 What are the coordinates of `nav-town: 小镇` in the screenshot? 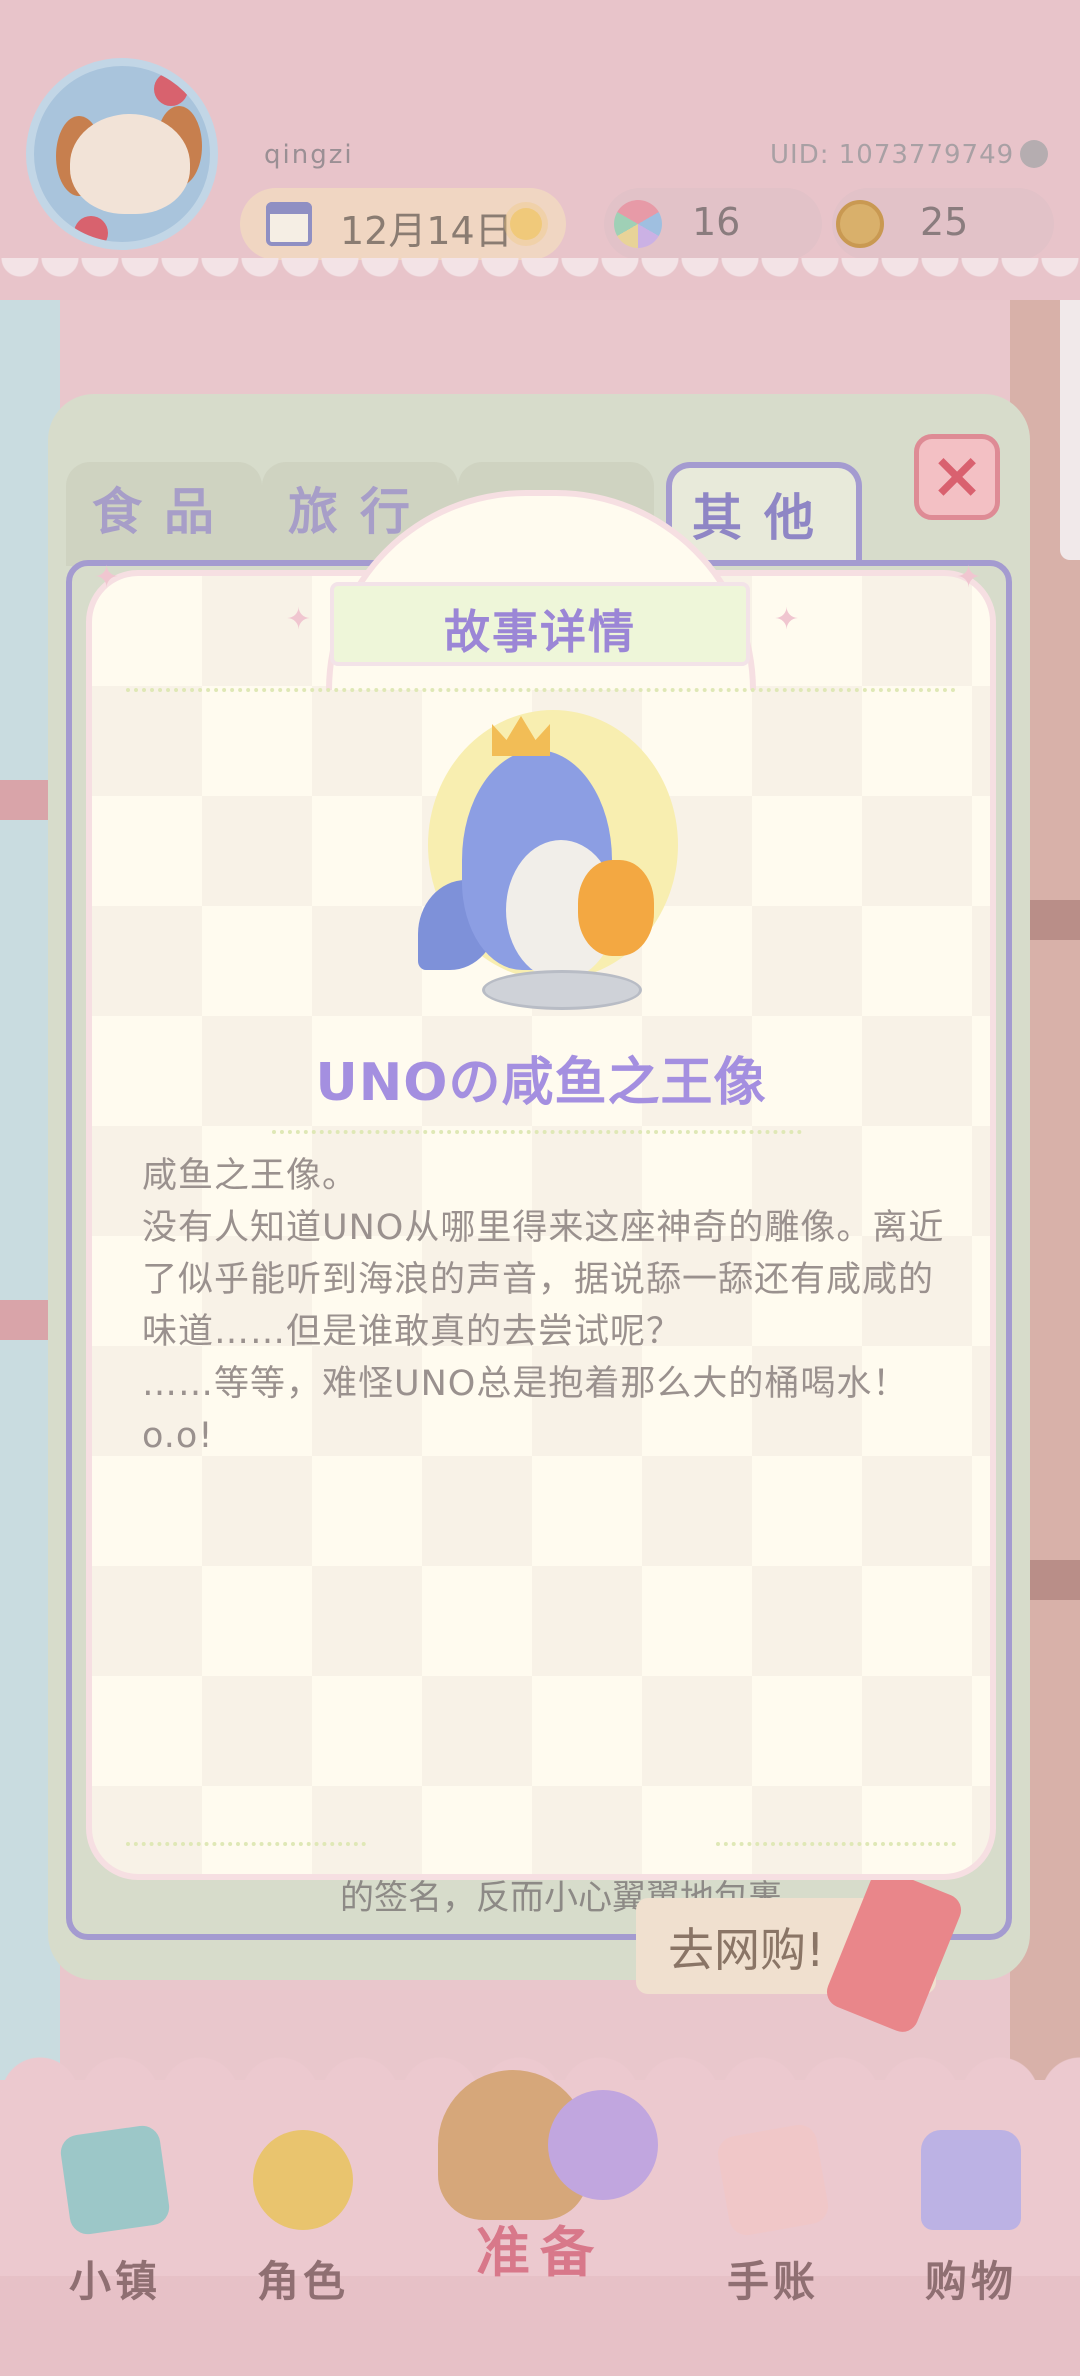 It's located at (115, 2226).